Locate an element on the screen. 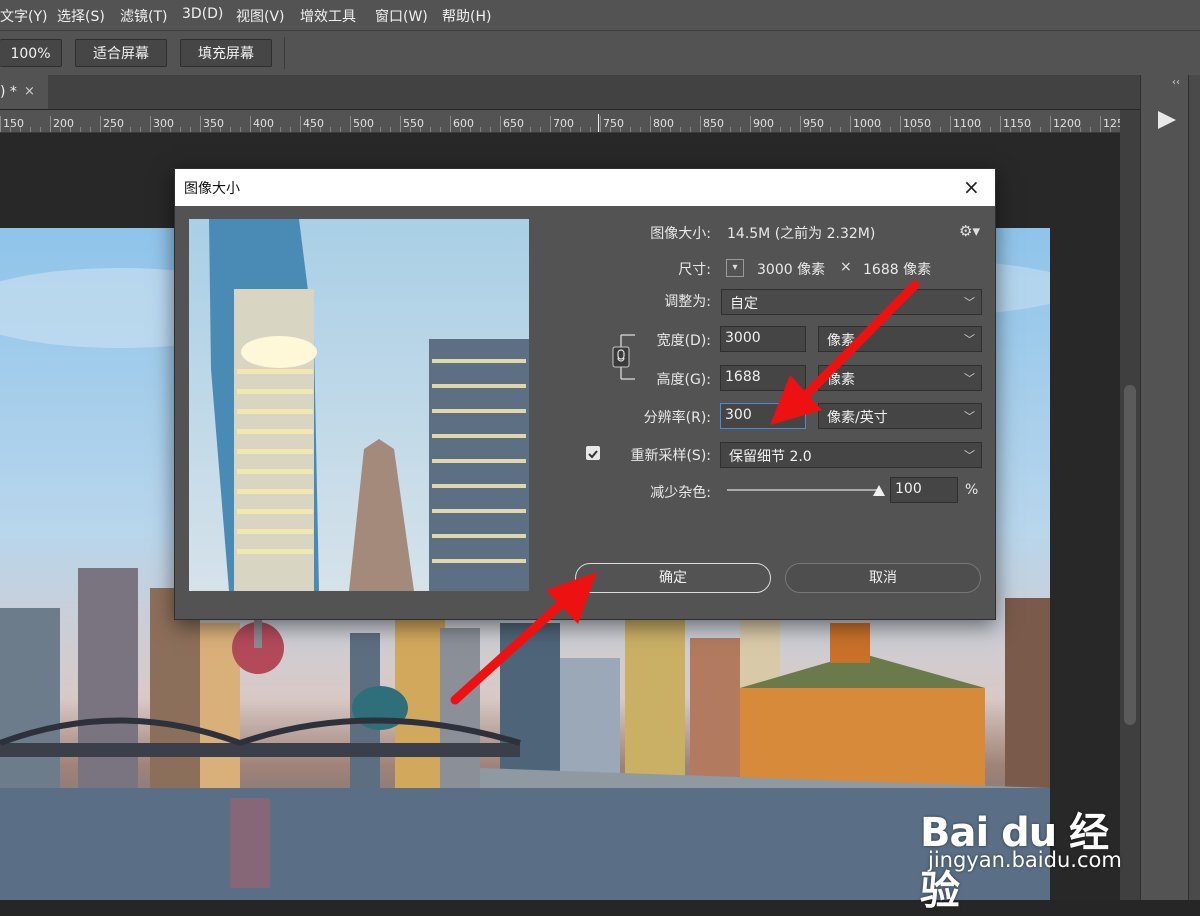  ruler-tick-label: 1000 is located at coordinates (867, 123).